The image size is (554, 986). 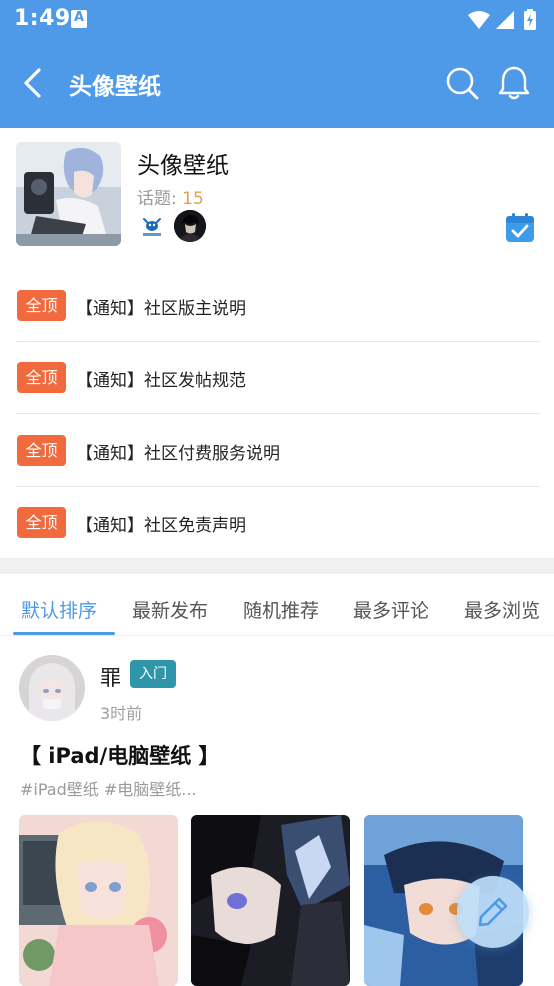 What do you see at coordinates (115, 87) in the screenshot?
I see `page-title: 头像壁纸` at bounding box center [115, 87].